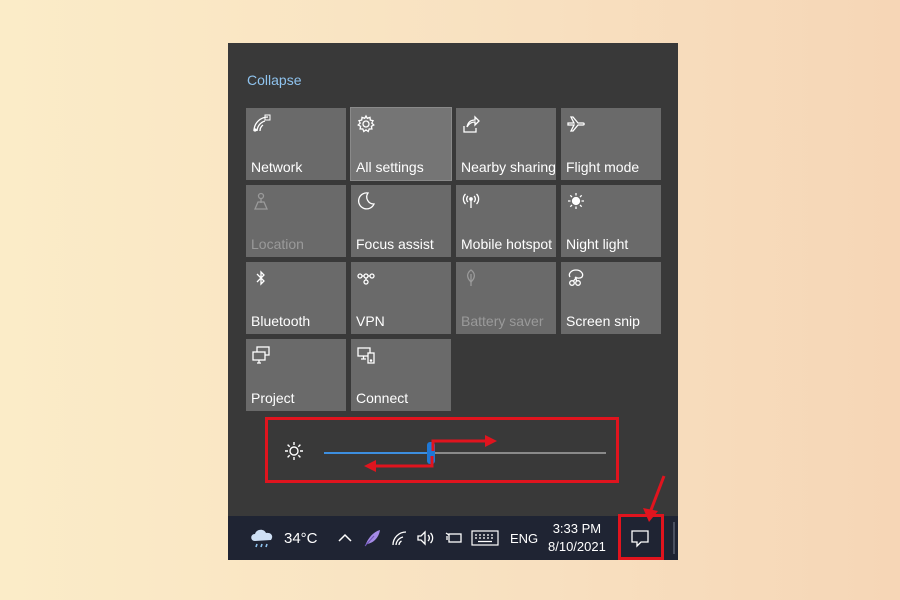  What do you see at coordinates (366, 201) in the screenshot?
I see `moon-icon` at bounding box center [366, 201].